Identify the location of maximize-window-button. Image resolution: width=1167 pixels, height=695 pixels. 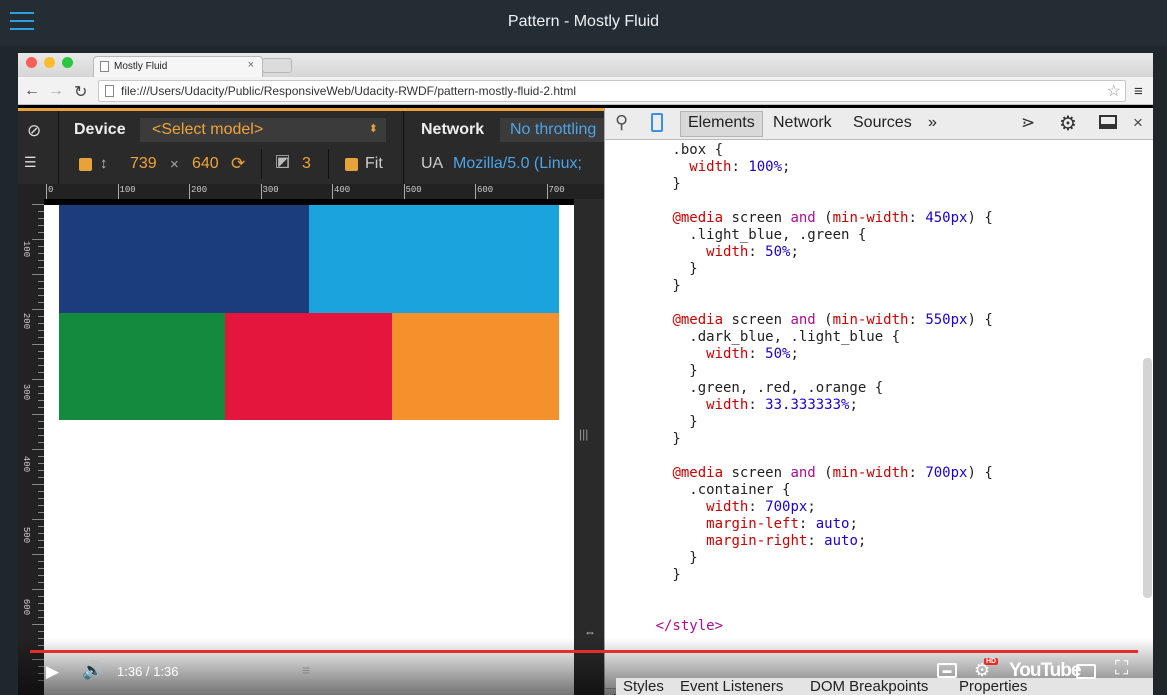
(67, 62).